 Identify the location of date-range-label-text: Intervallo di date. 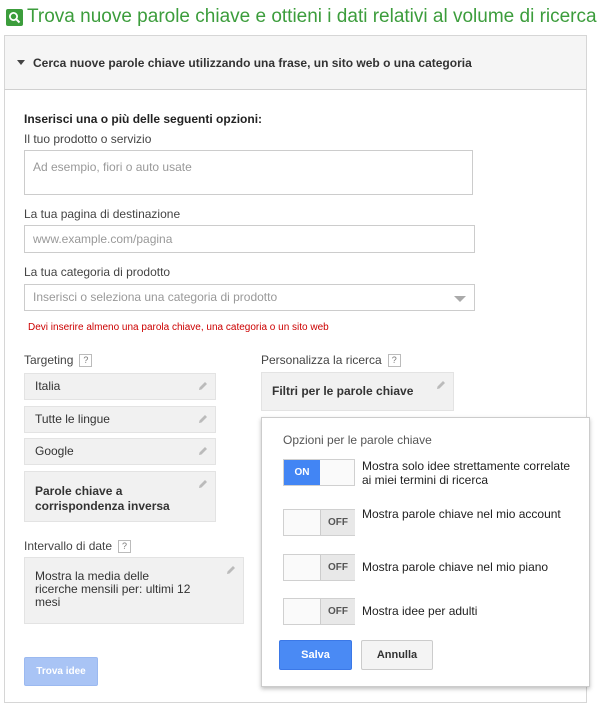
(68, 546).